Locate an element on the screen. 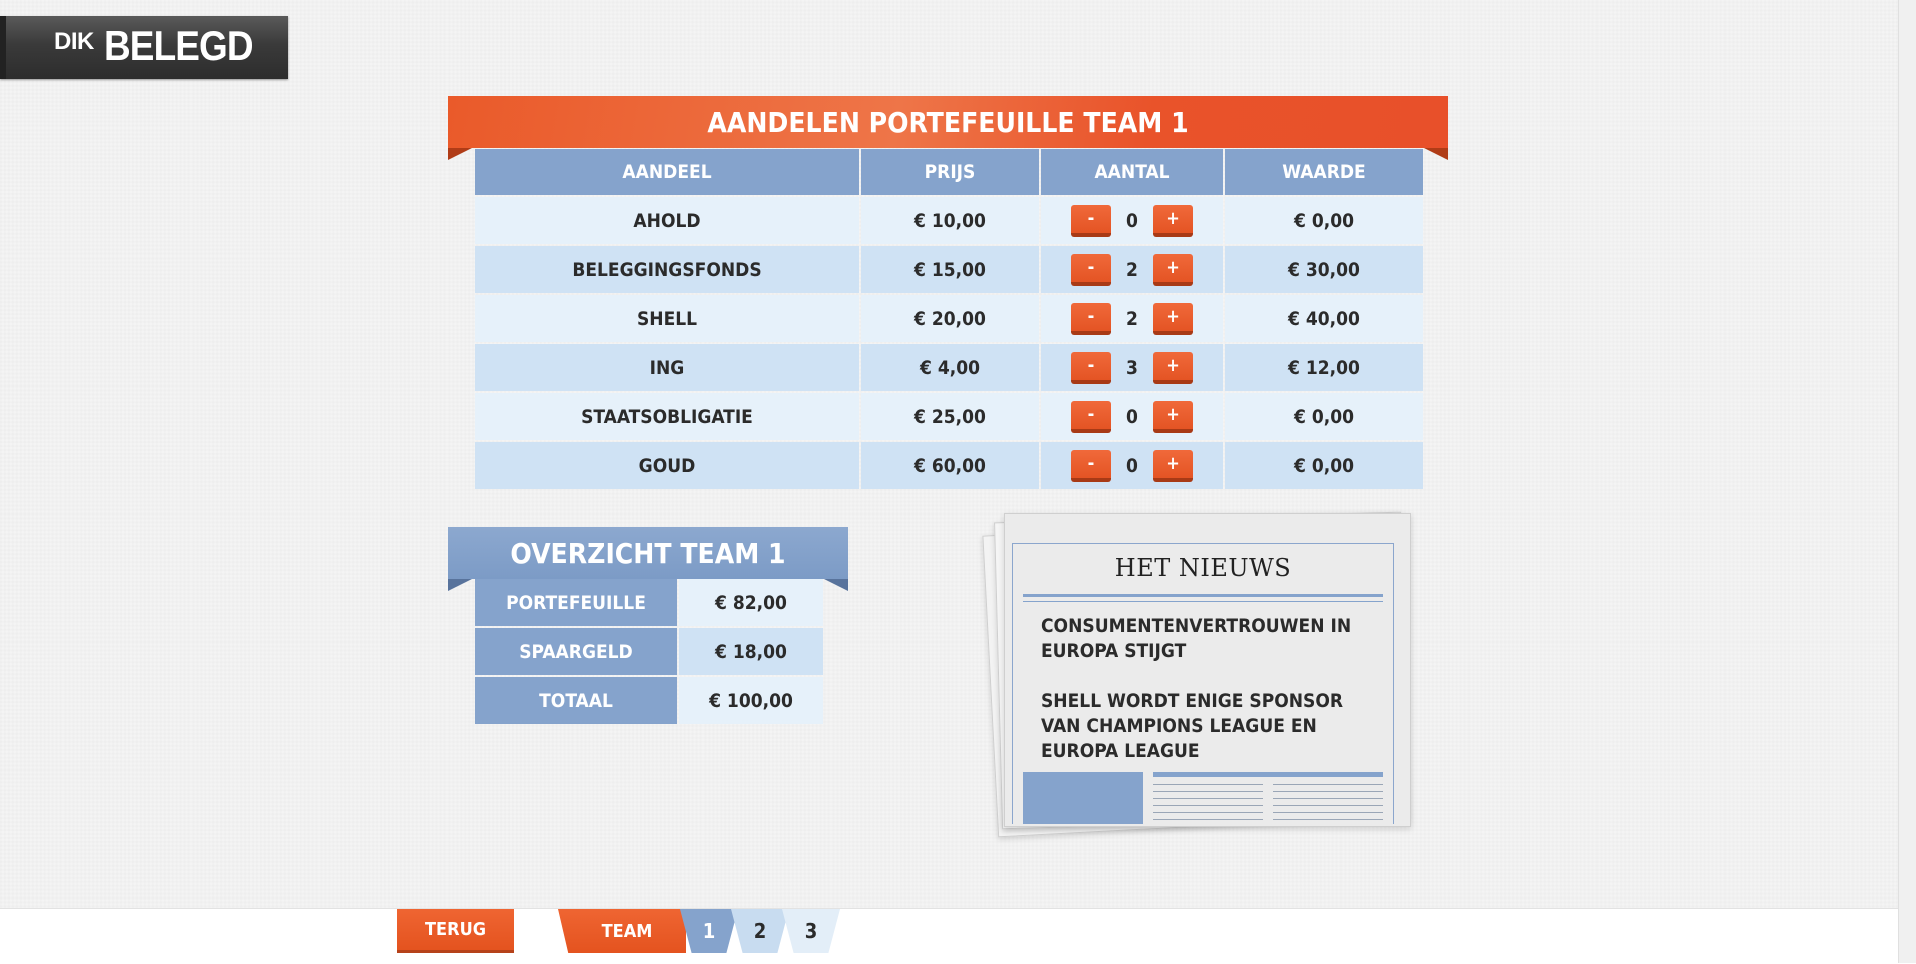 This screenshot has width=1916, height=964. overview-title: OVERZICHT TEAM 1 is located at coordinates (648, 553).